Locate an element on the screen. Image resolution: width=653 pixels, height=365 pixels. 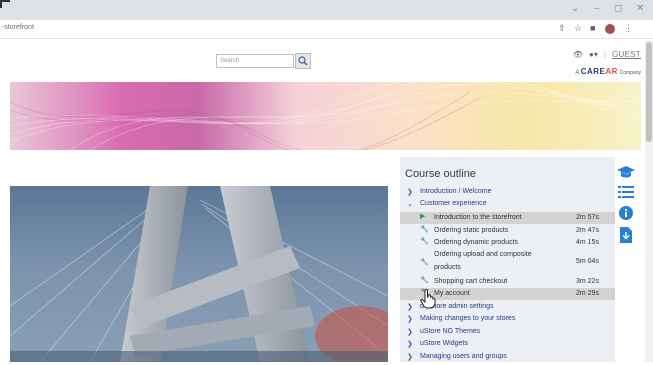
share-icon: ⇧ is located at coordinates (562, 28).